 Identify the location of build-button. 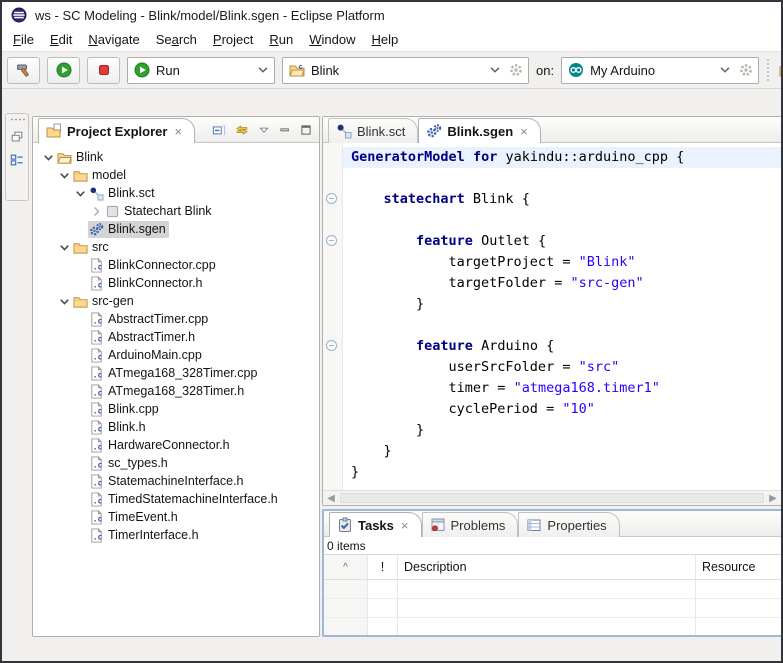
(23, 70).